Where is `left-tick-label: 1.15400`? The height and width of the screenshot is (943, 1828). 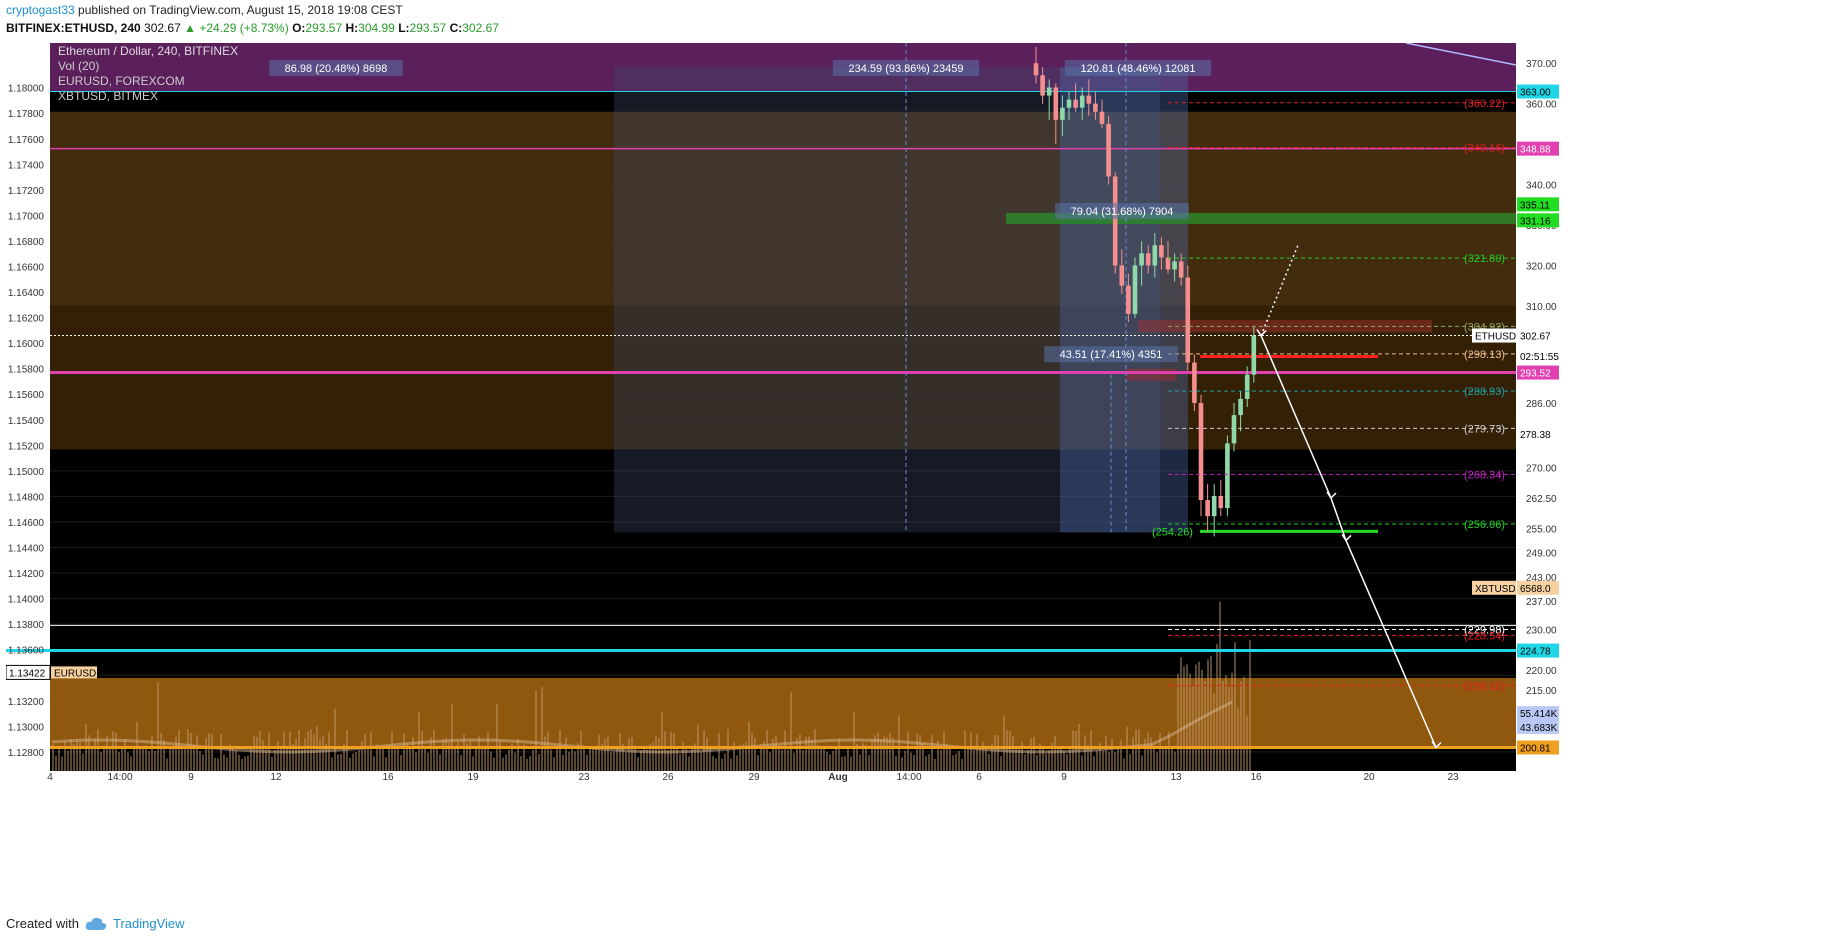 left-tick-label: 1.15400 is located at coordinates (26, 421).